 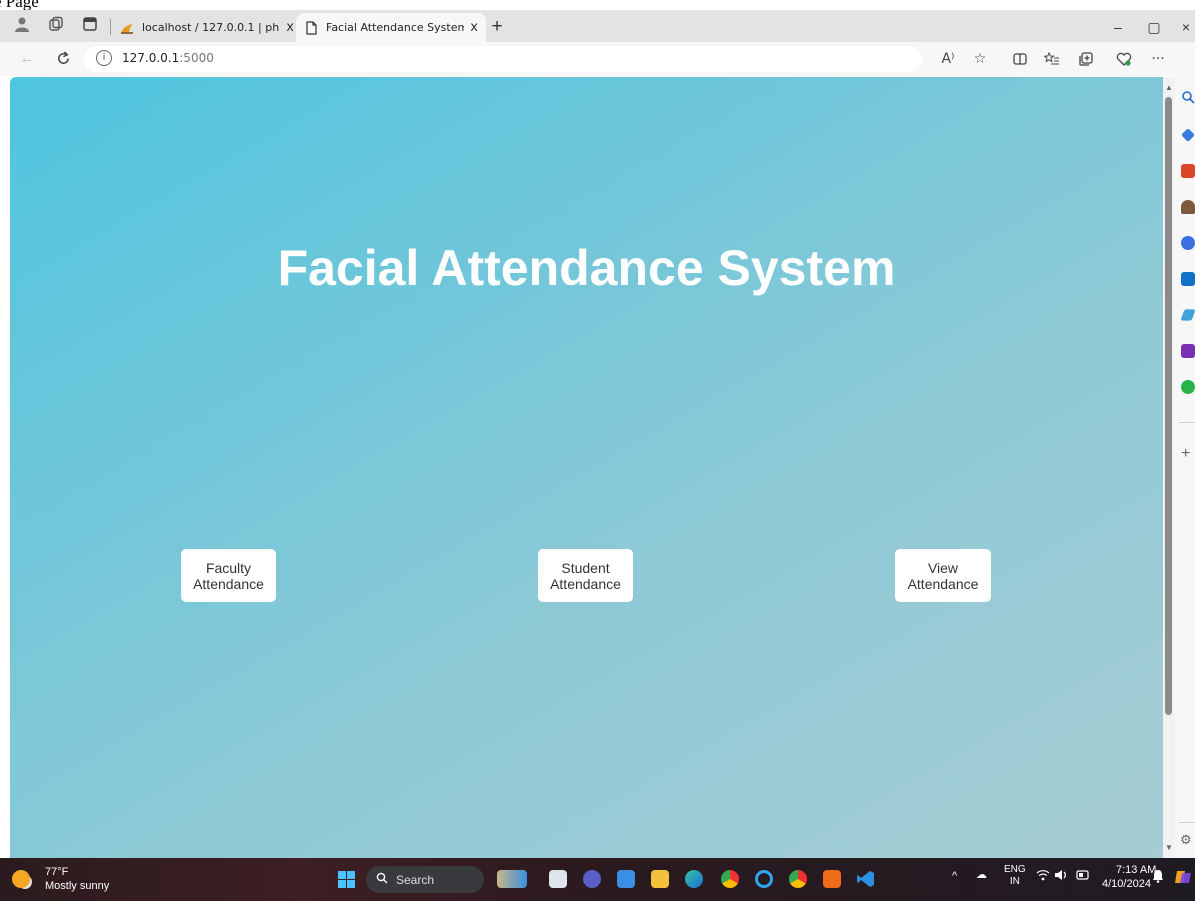 I want to click on collections-icon, so click(x=1086, y=59).